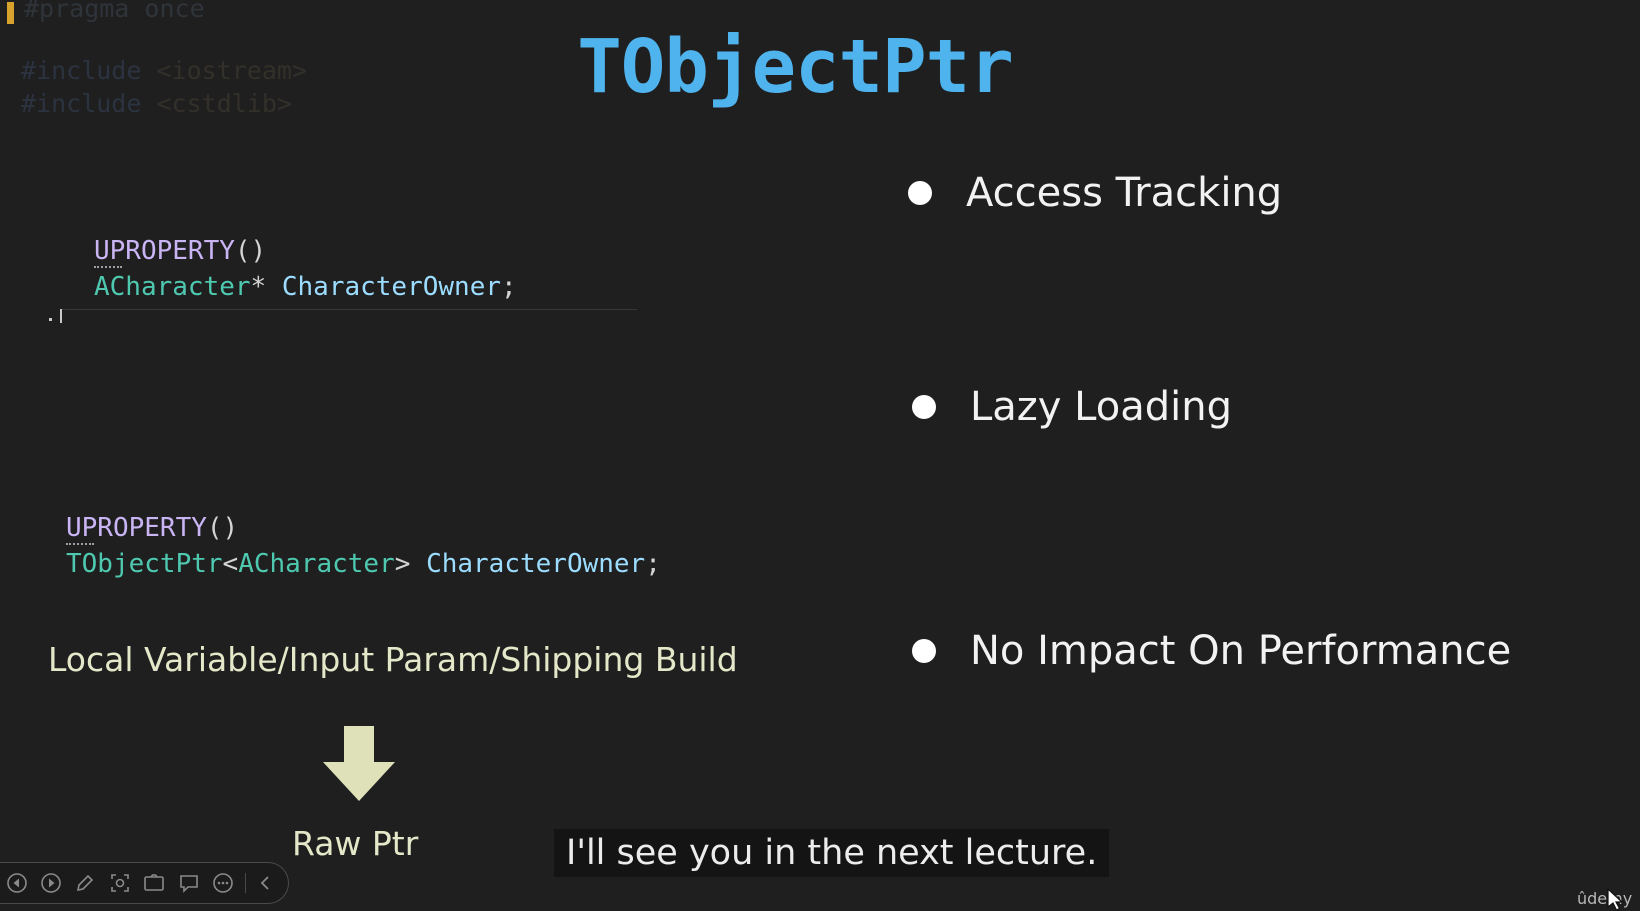 This screenshot has height=911, width=1640. I want to click on text-caret, so click(61, 316).